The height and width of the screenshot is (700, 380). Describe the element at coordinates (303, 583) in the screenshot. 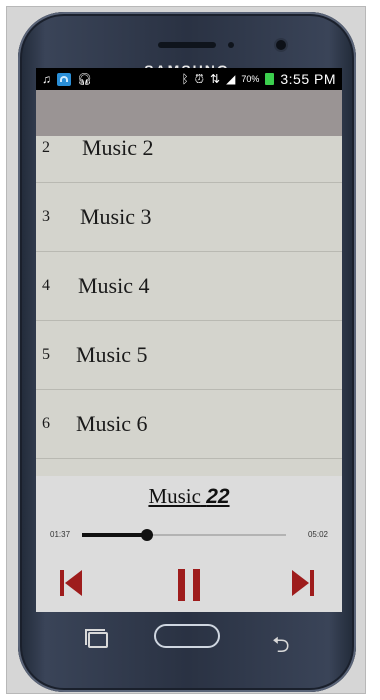

I see `next-icon` at that location.